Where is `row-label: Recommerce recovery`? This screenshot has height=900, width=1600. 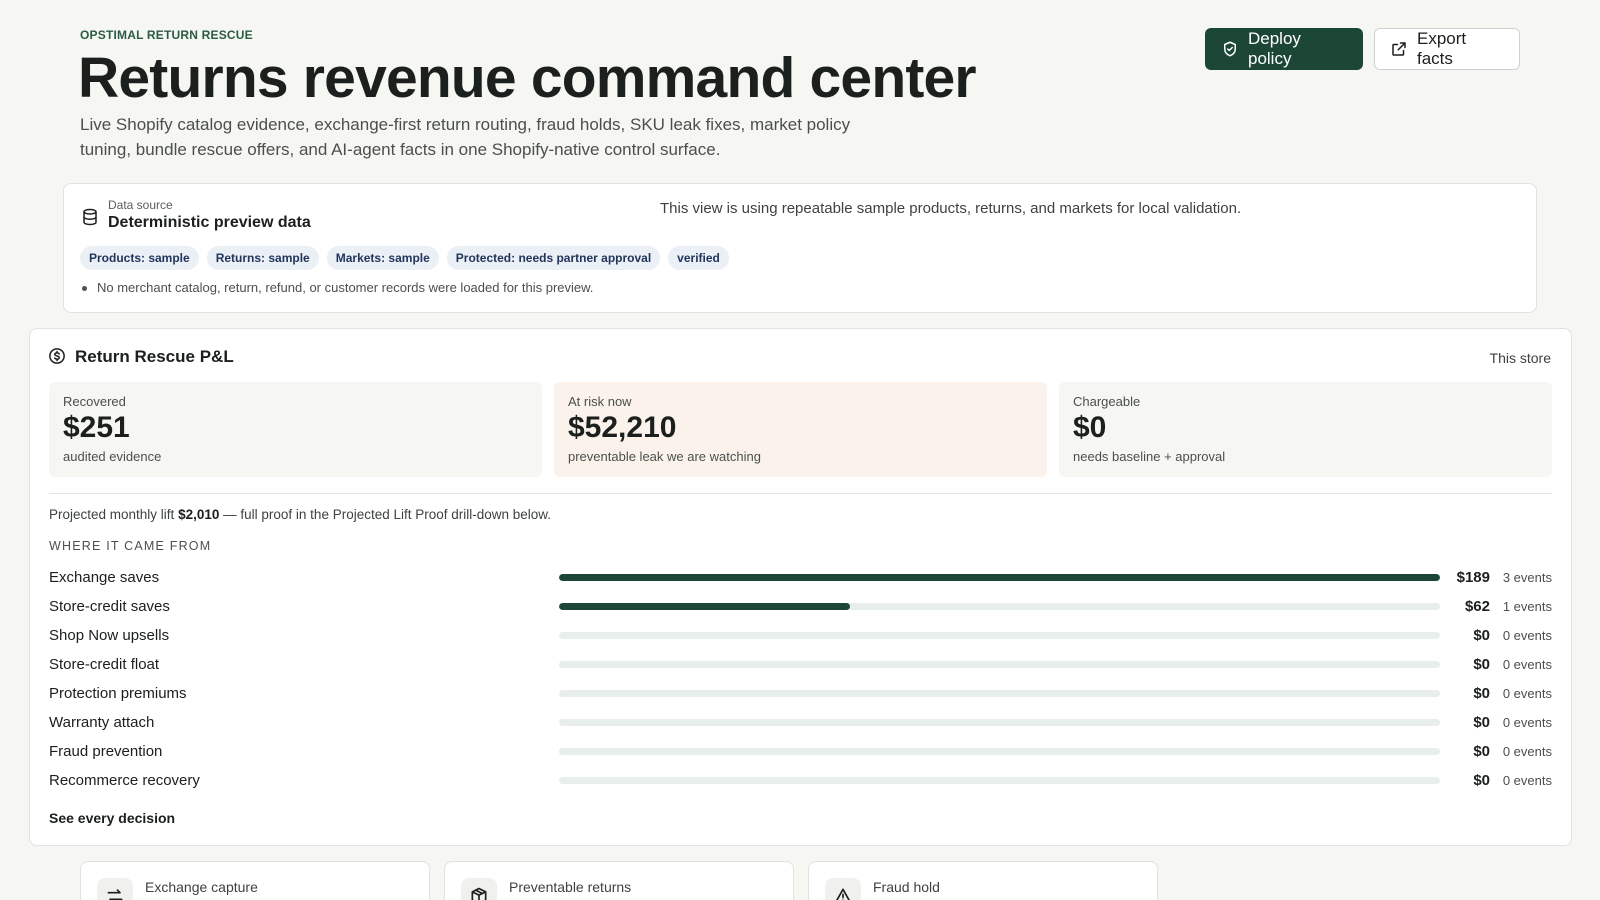
row-label: Recommerce recovery is located at coordinates (124, 780).